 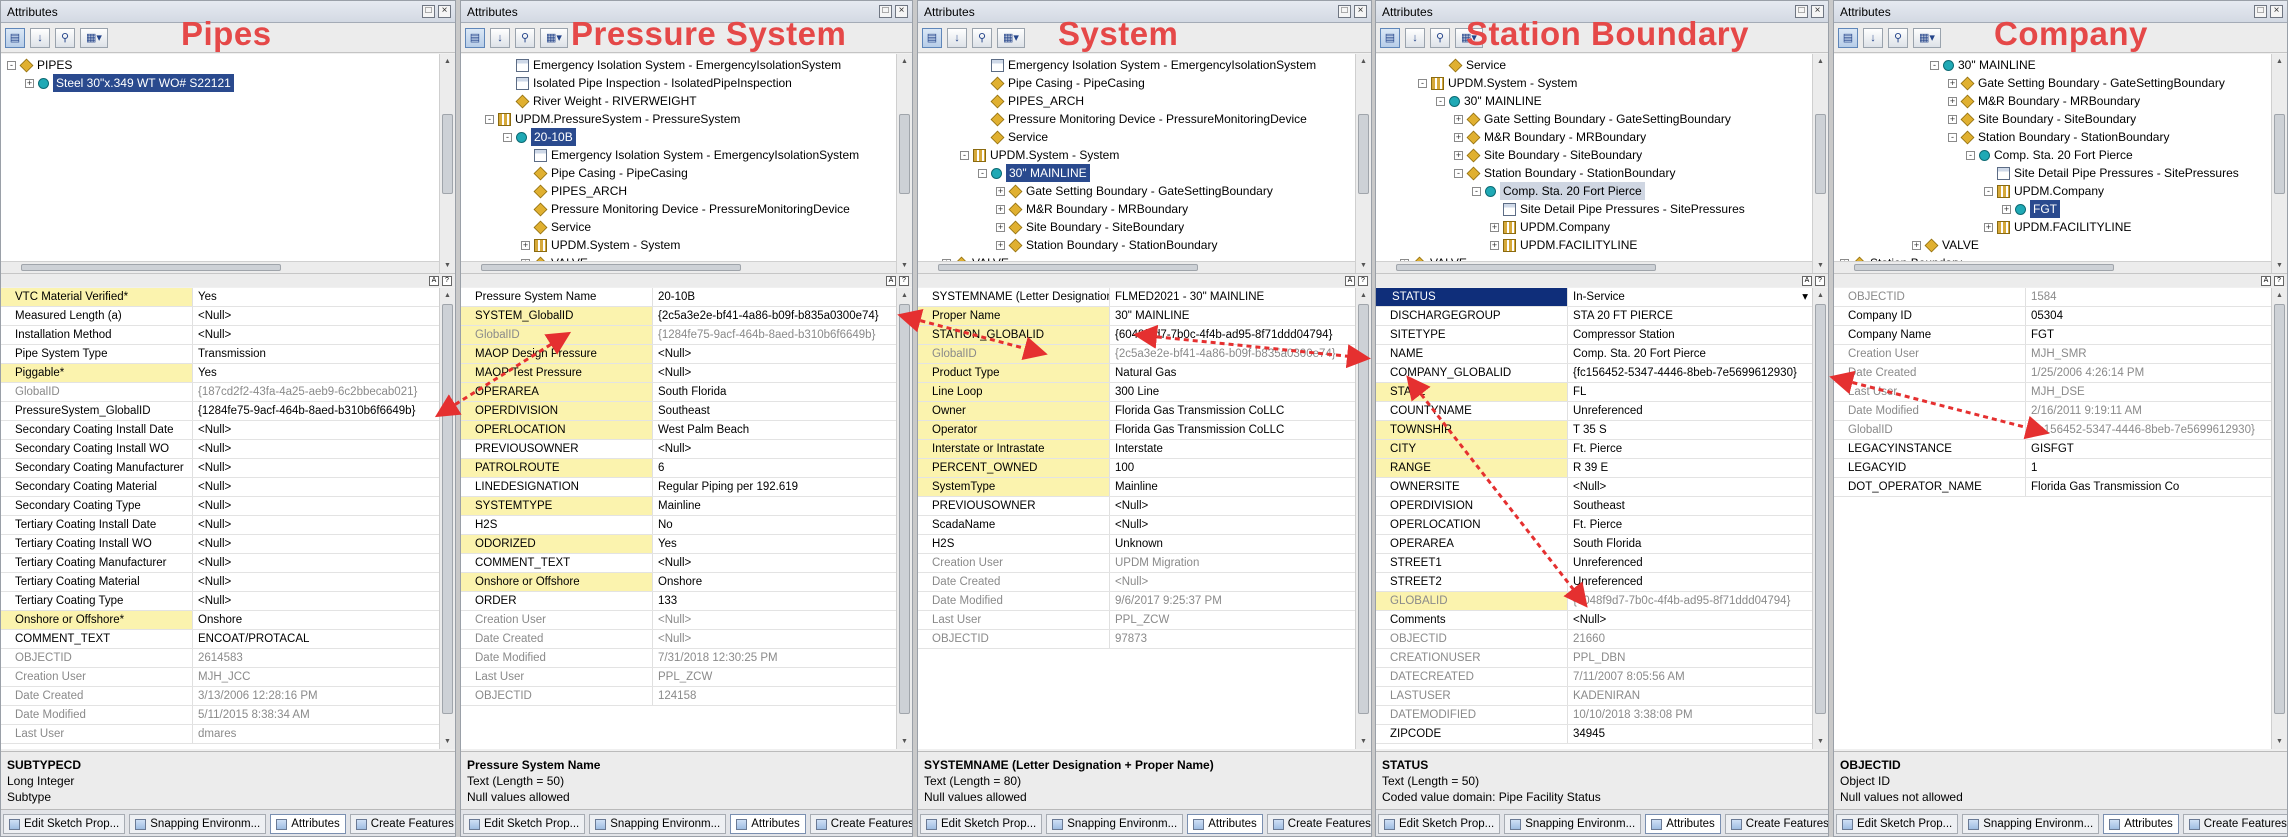 I want to click on attribute-row: Piggable* Yes, so click(x=220, y=373).